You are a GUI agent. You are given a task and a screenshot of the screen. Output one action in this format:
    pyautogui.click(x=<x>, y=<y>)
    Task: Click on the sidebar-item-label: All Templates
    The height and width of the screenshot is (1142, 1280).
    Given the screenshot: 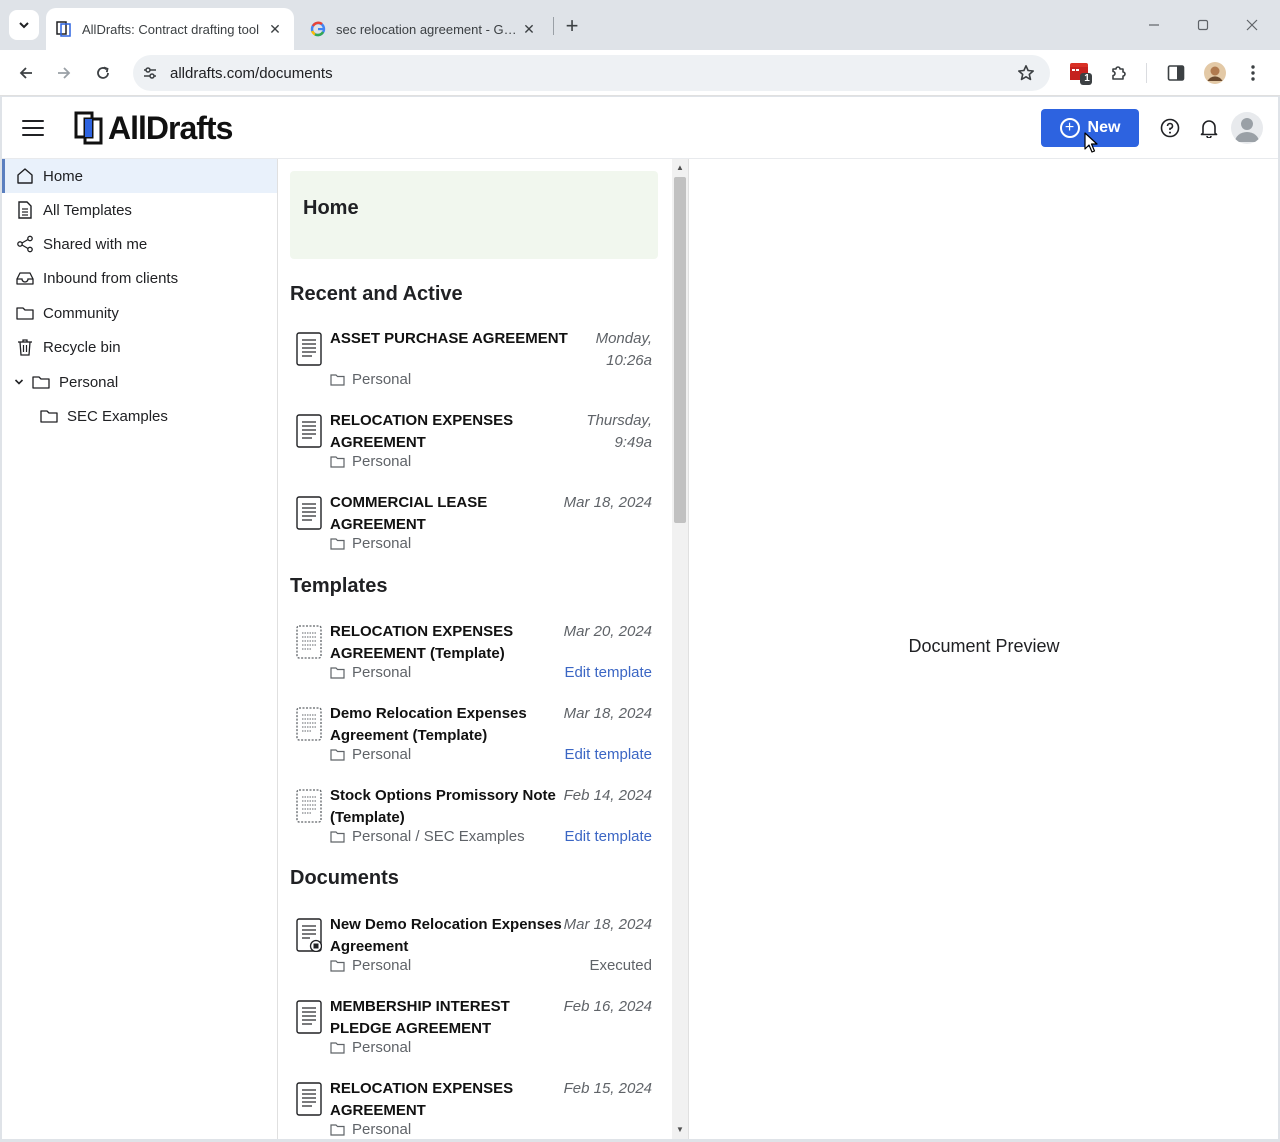 What is the action you would take?
    pyautogui.click(x=87, y=210)
    